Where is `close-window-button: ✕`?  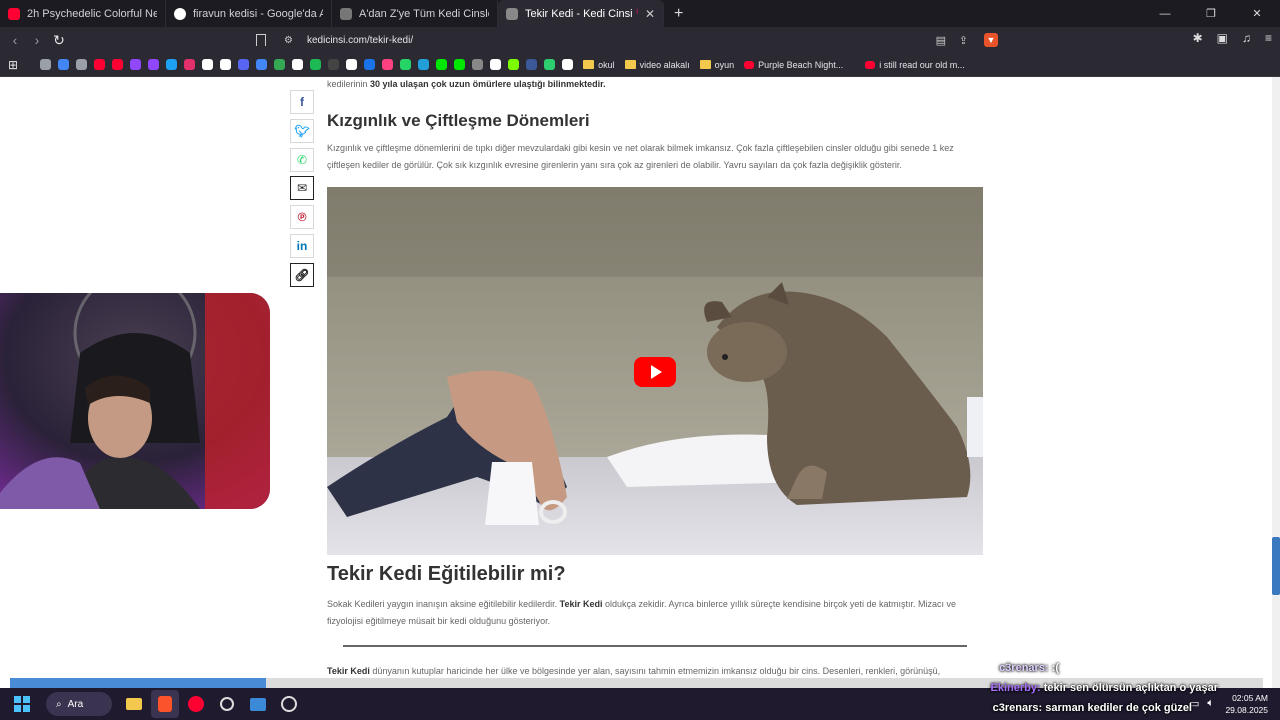
close-window-button: ✕ is located at coordinates (1257, 13).